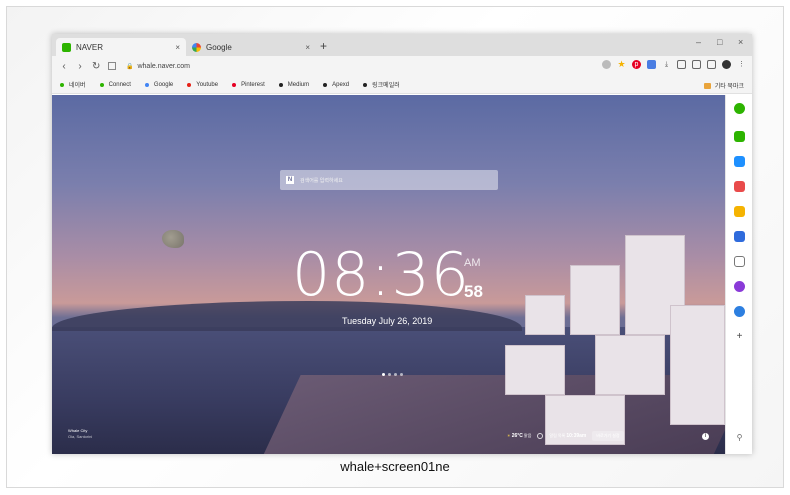 This screenshot has height=495, width=790. I want to click on clock-ampm: AM, so click(472, 263).